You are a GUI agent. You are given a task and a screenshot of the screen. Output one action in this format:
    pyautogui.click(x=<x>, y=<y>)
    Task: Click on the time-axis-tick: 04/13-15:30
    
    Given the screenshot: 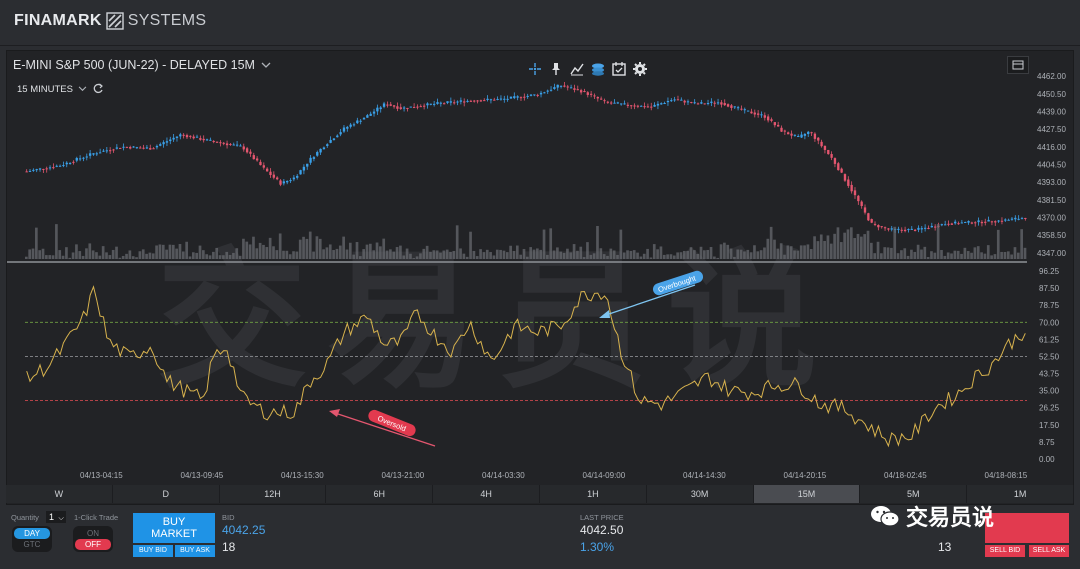 What is the action you would take?
    pyautogui.click(x=302, y=475)
    